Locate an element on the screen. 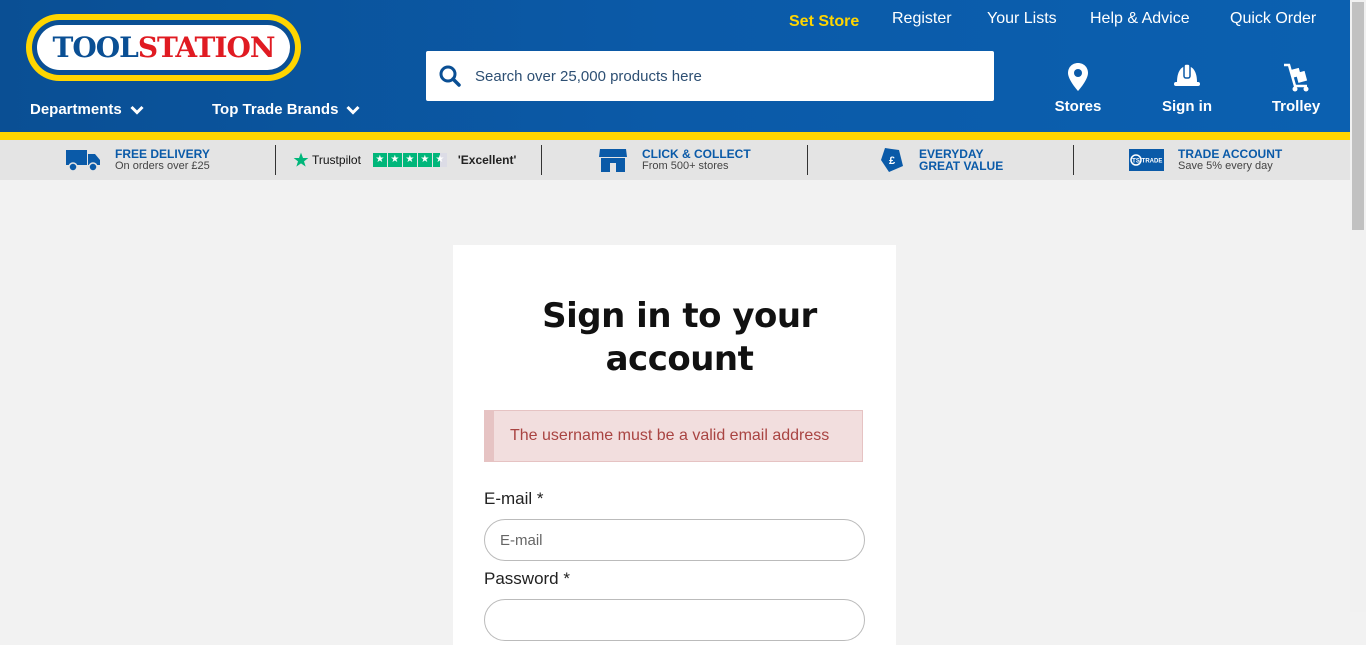 The image size is (1366, 645). map-pin-icon is located at coordinates (1078, 77).